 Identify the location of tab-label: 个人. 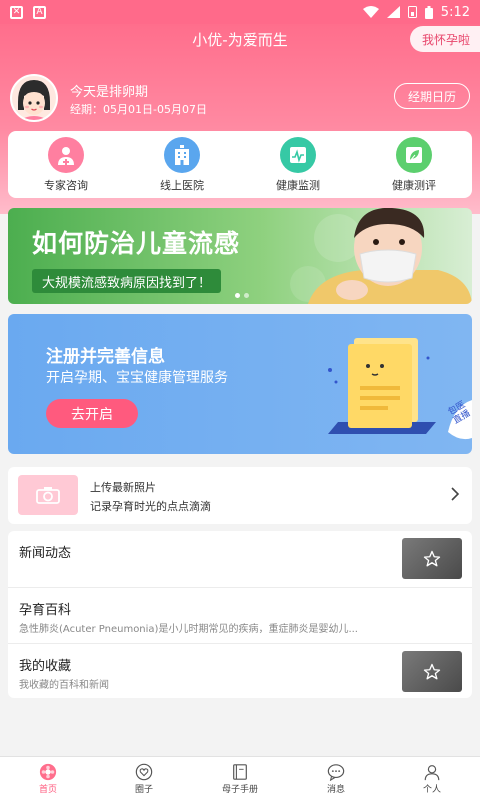
(431, 789).